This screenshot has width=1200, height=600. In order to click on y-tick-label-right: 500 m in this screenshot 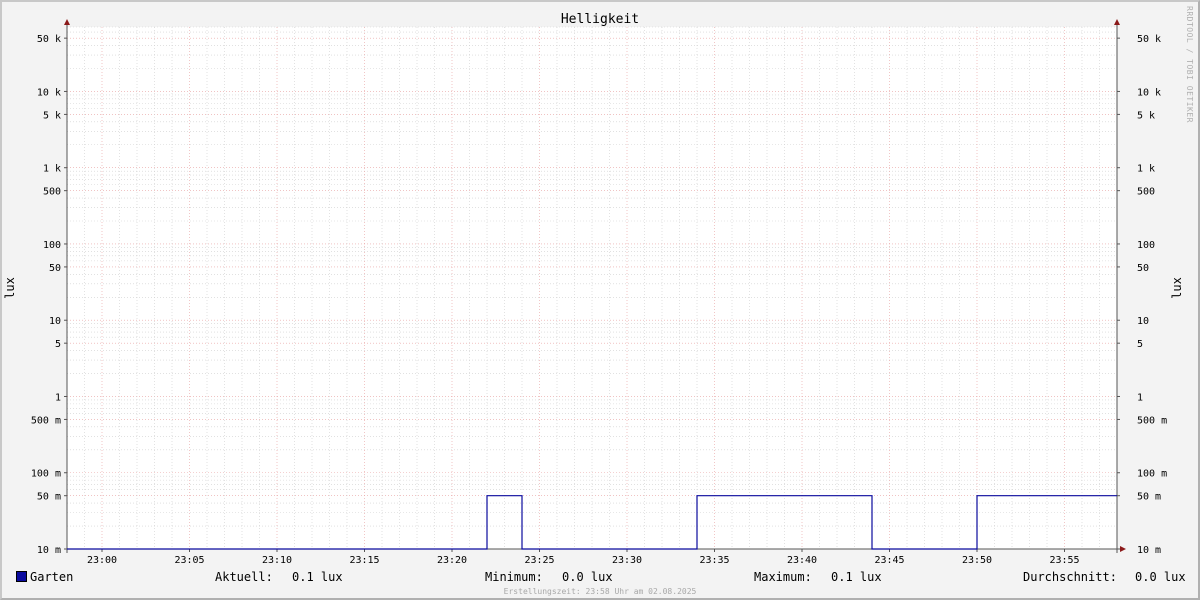, I will do `click(1152, 420)`.